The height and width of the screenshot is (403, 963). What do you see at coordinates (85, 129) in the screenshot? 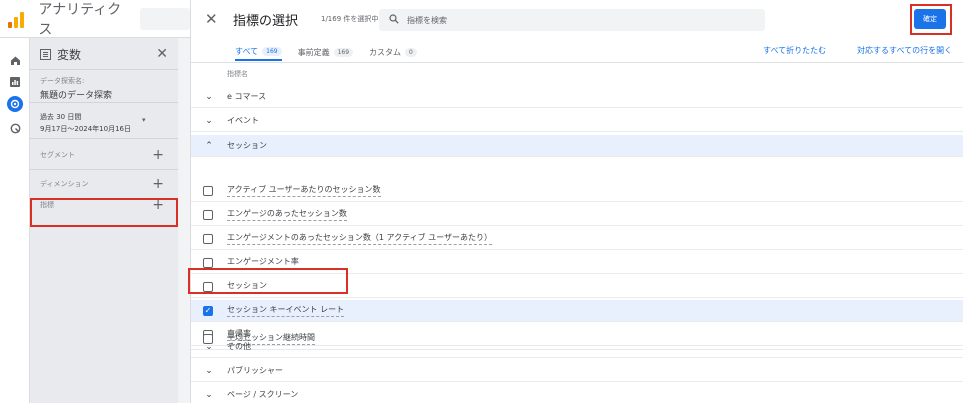
I see `date-range-value: 9月17日～2024年10月16日` at bounding box center [85, 129].